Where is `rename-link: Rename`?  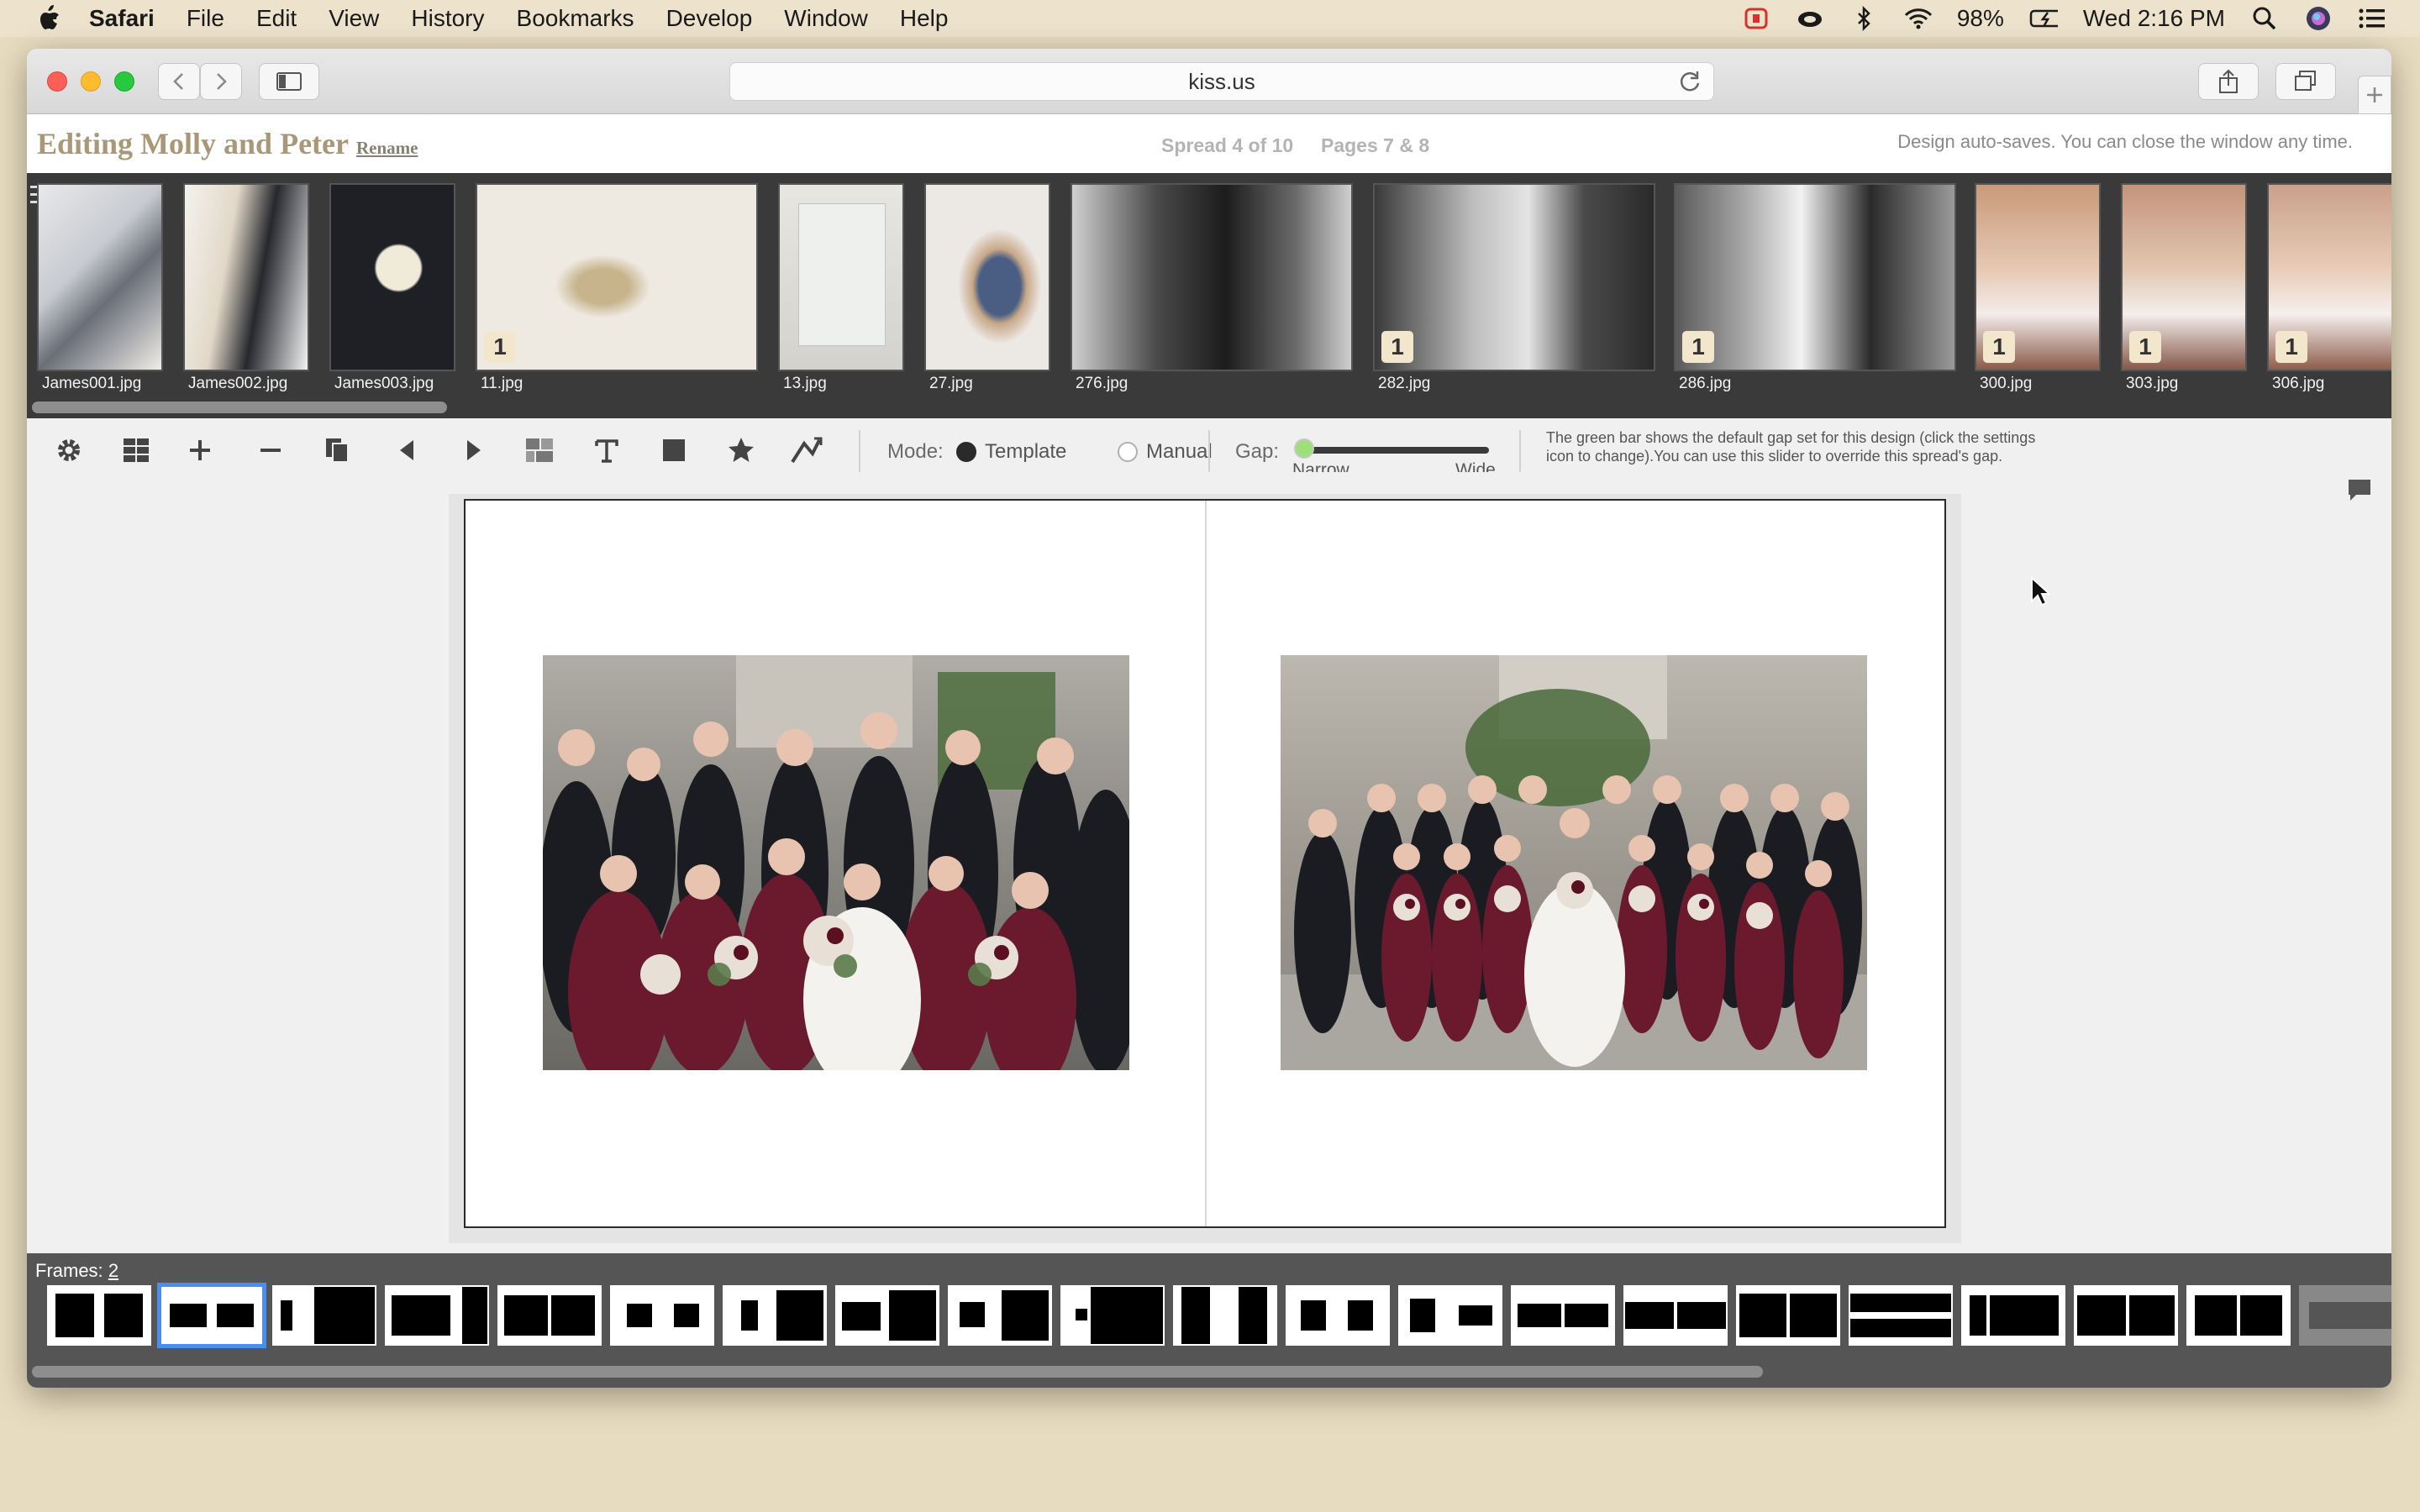
rename-link: Rename is located at coordinates (387, 148).